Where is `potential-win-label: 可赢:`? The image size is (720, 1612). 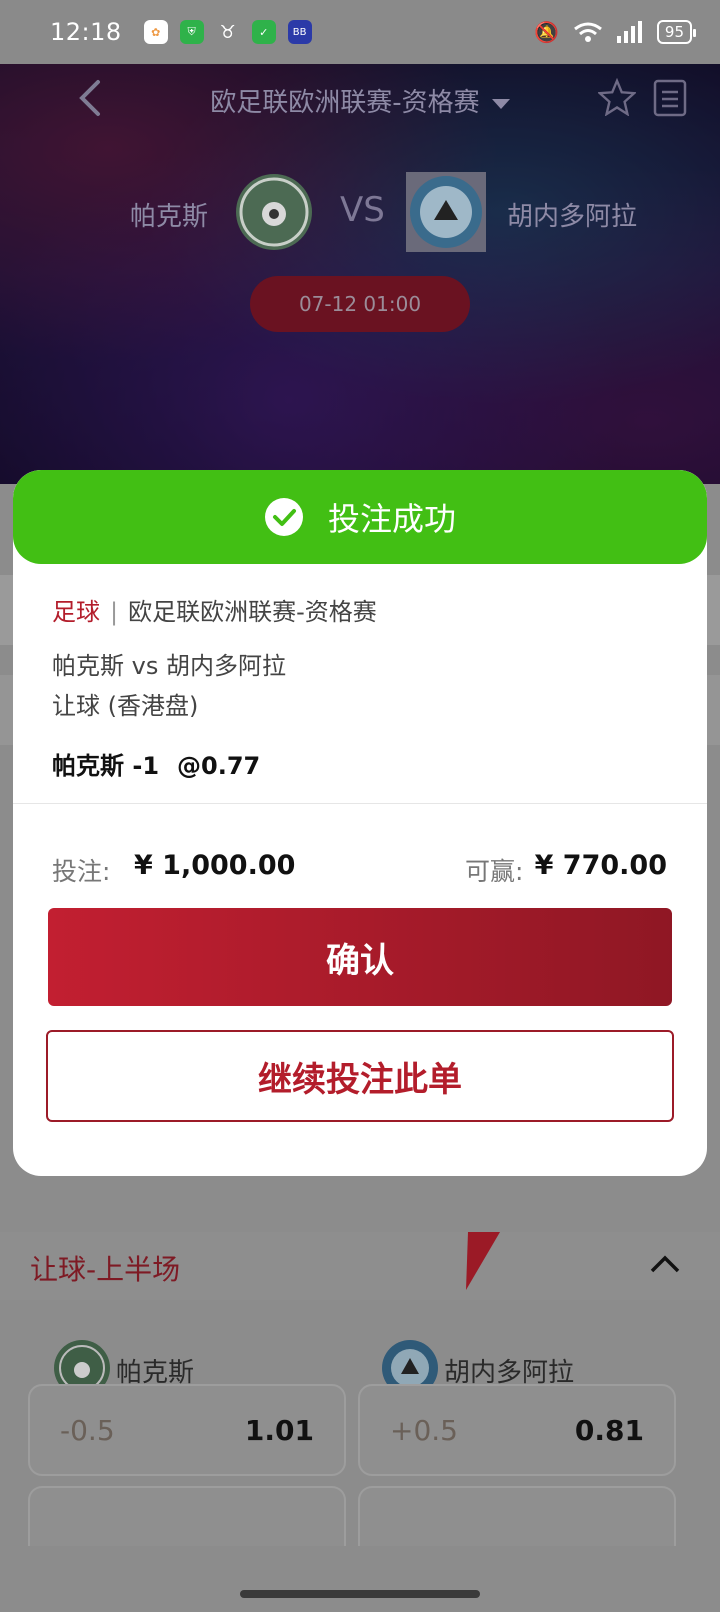 potential-win-label: 可赢: is located at coordinates (494, 871).